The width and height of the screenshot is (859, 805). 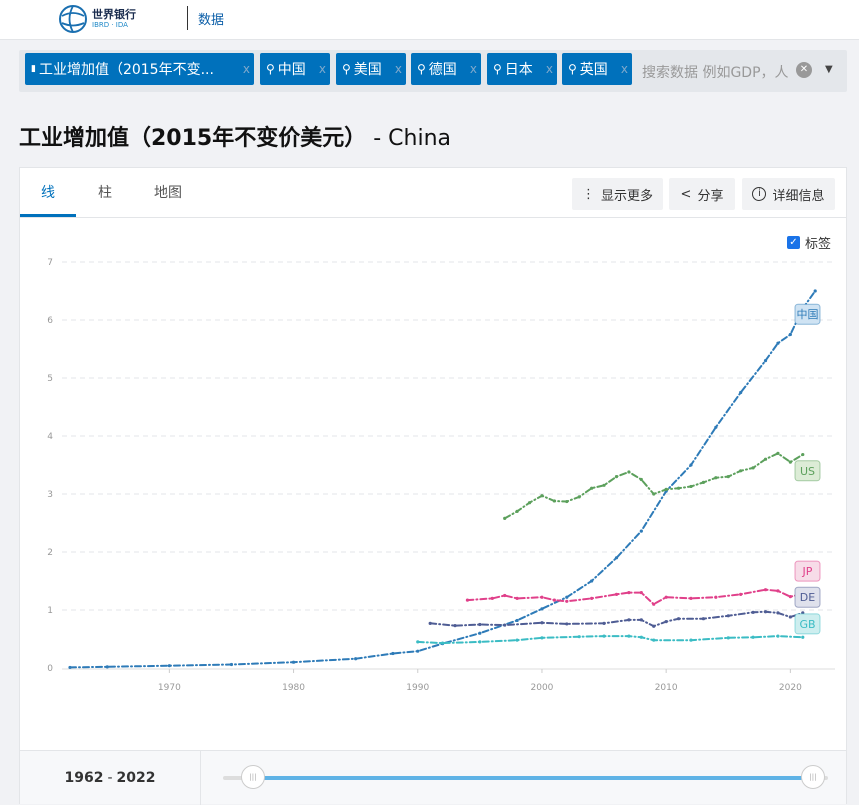 What do you see at coordinates (73, 19) in the screenshot?
I see `globe-icon` at bounding box center [73, 19].